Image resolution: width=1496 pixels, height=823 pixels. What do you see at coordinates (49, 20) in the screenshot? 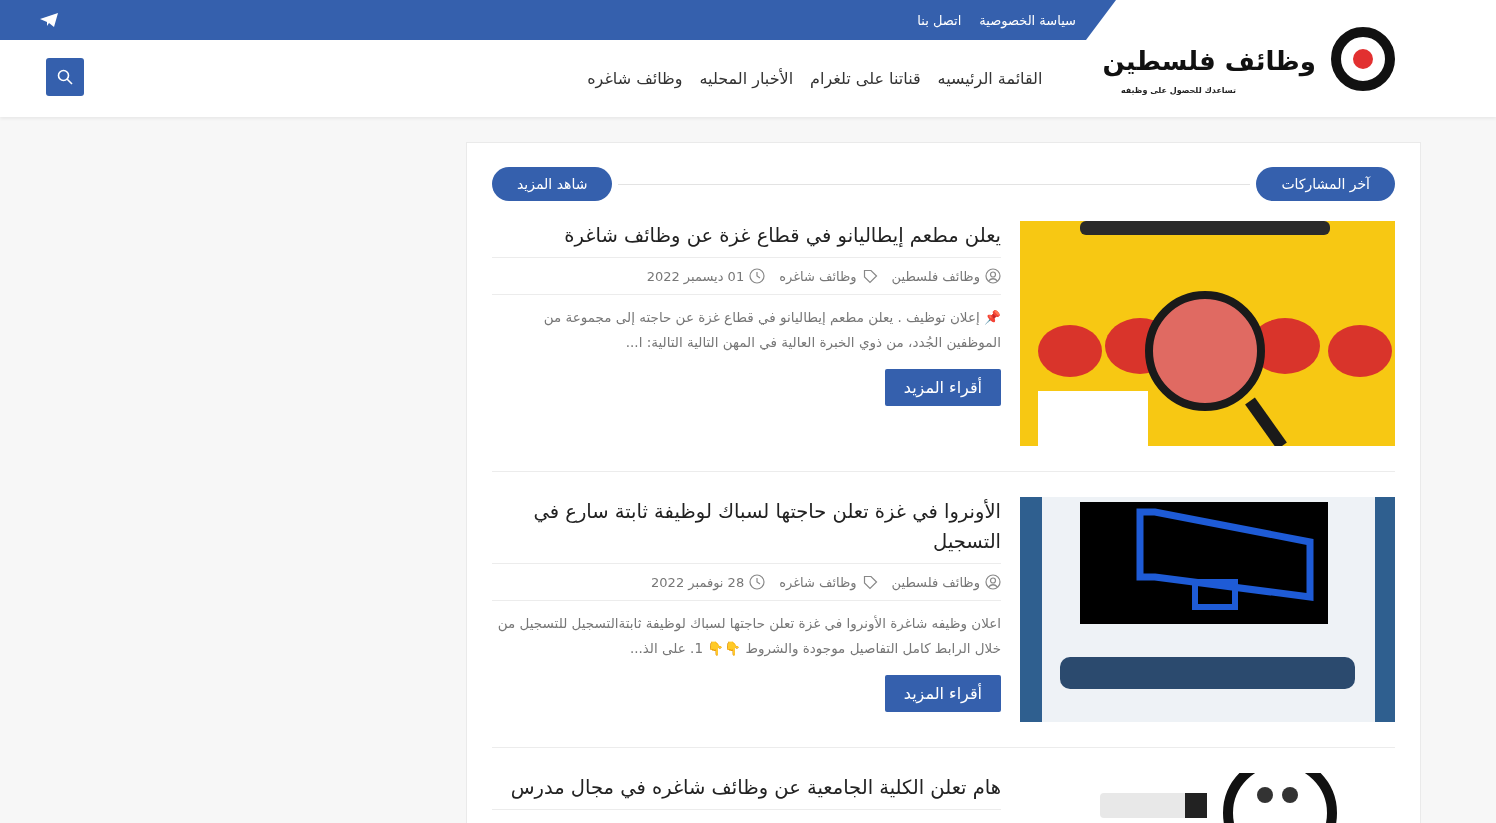
I see `paper-plane-icon` at bounding box center [49, 20].